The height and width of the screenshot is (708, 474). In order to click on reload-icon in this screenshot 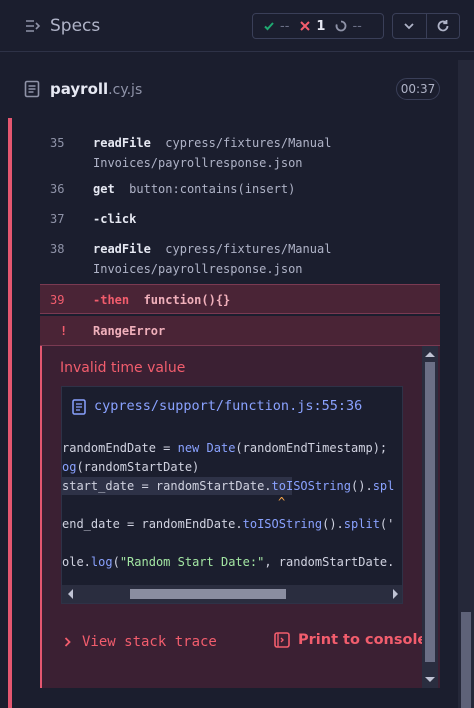, I will do `click(443, 26)`.